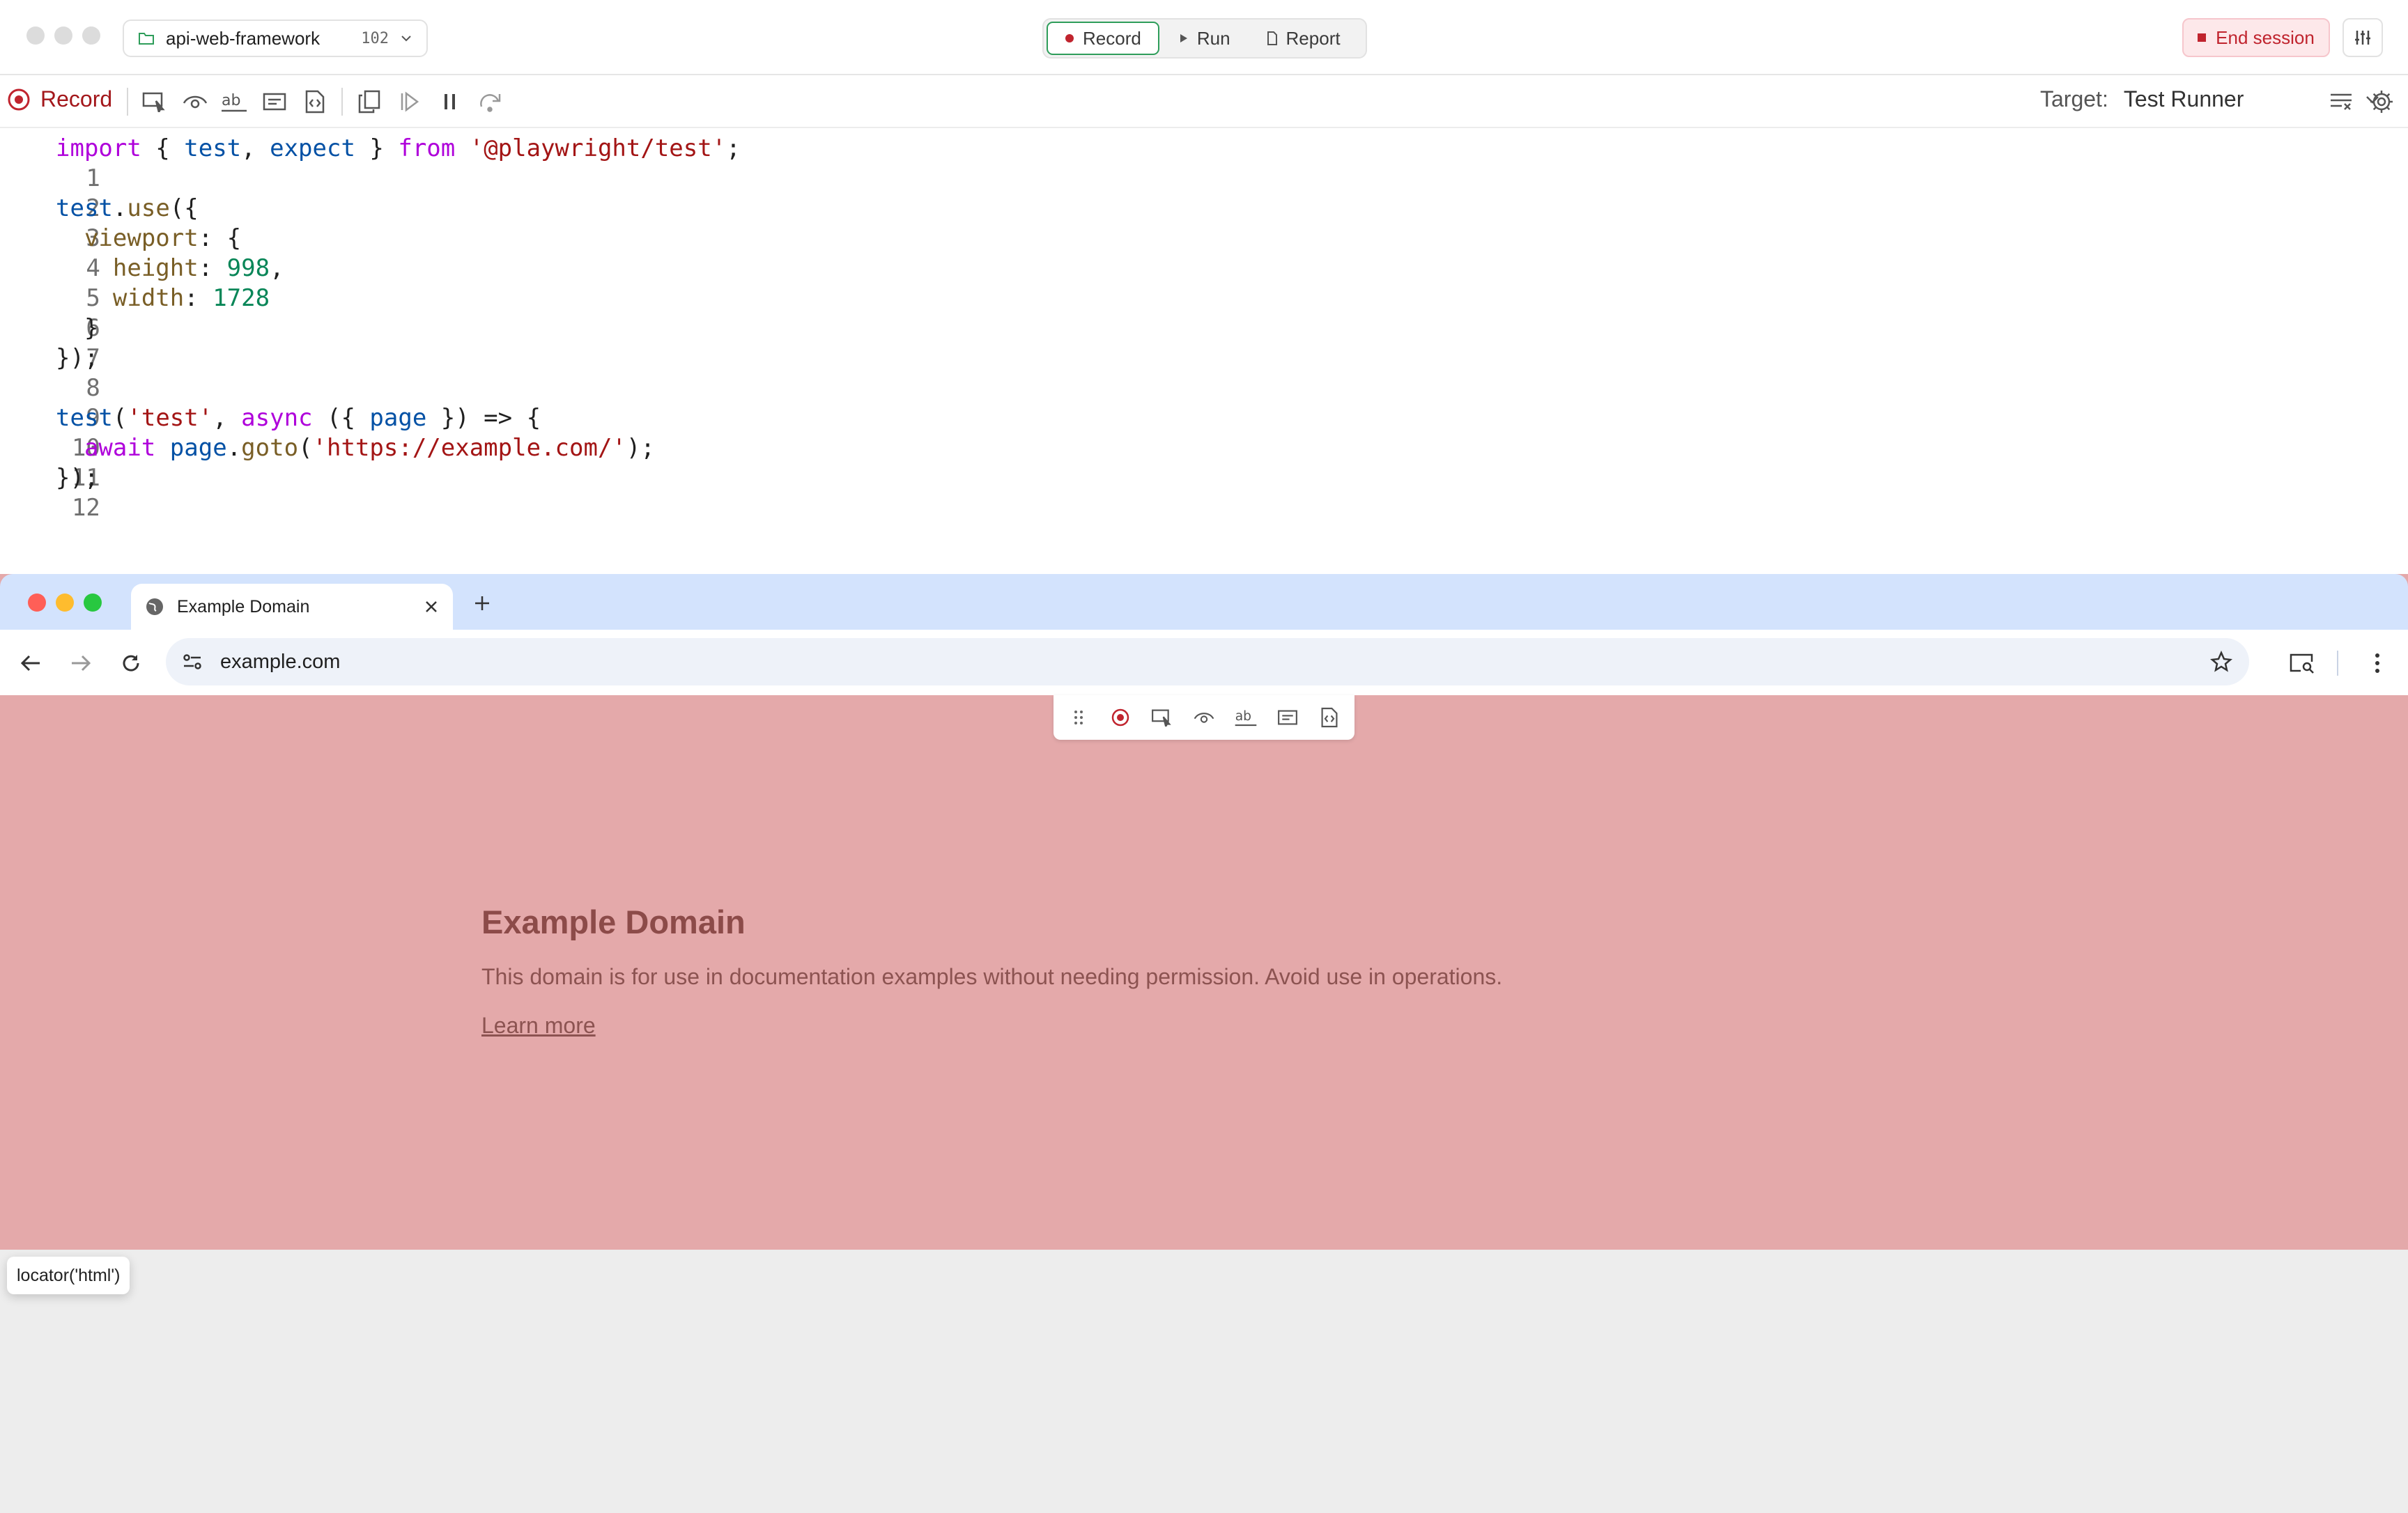  Describe the element at coordinates (1079, 718) in the screenshot. I see `drag-handle-icon` at that location.